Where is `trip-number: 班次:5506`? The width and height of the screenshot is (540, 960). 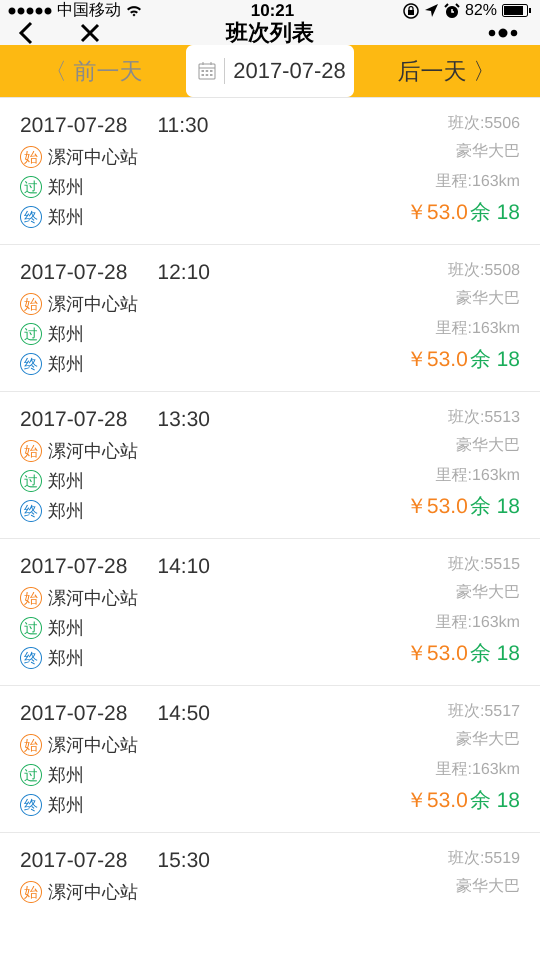 trip-number: 班次:5506 is located at coordinates (484, 124).